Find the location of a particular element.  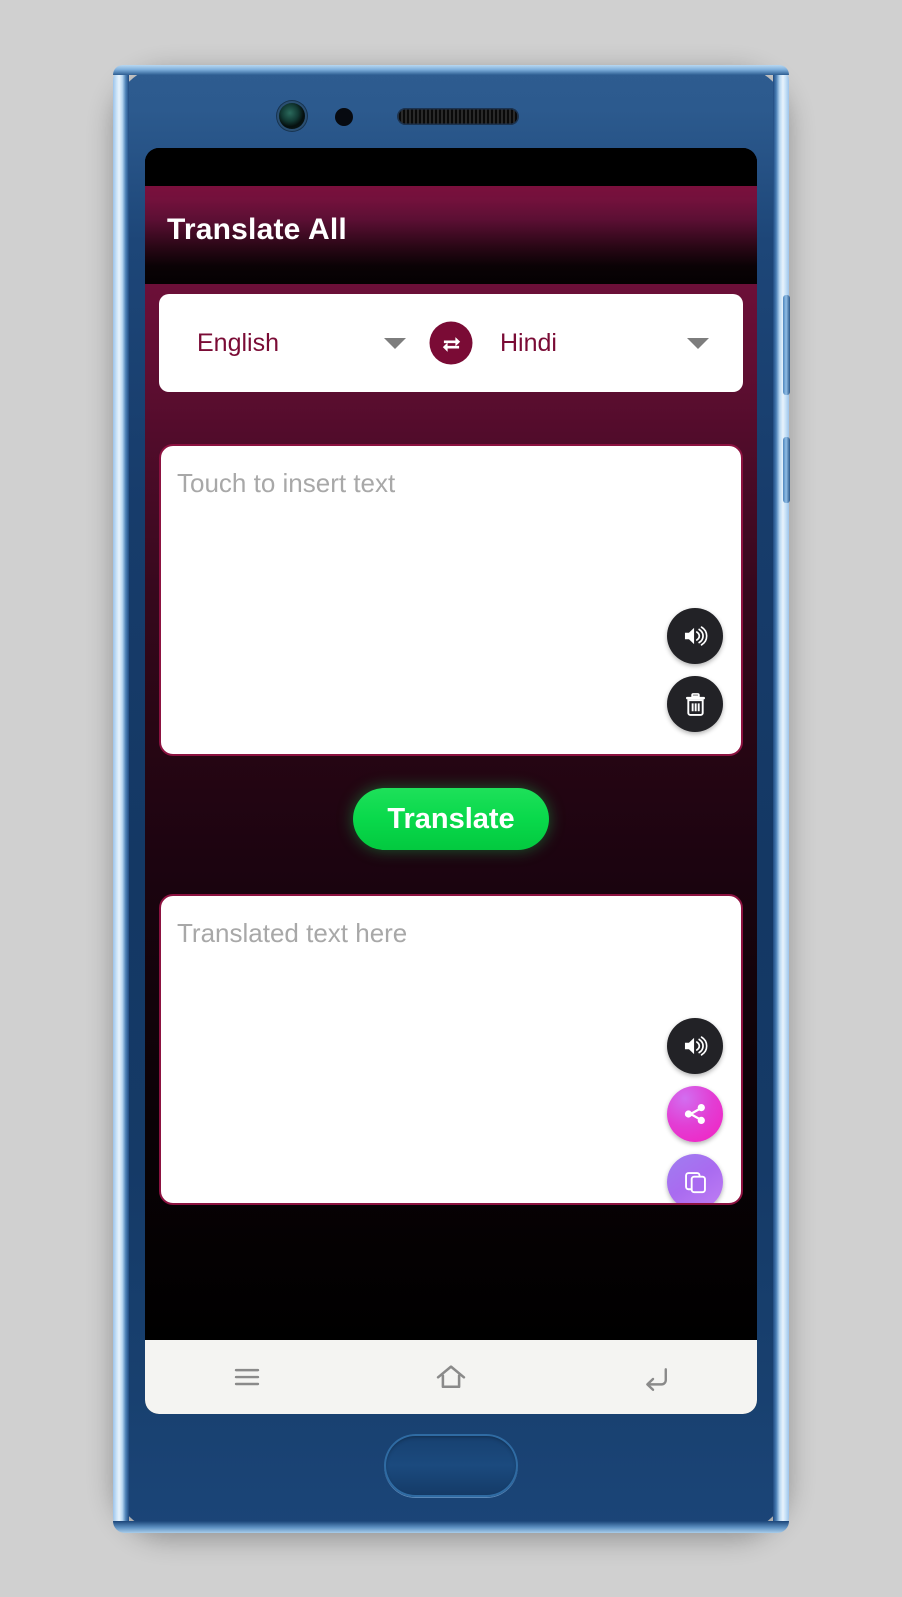

translate-button-label: Translate is located at coordinates (451, 818).